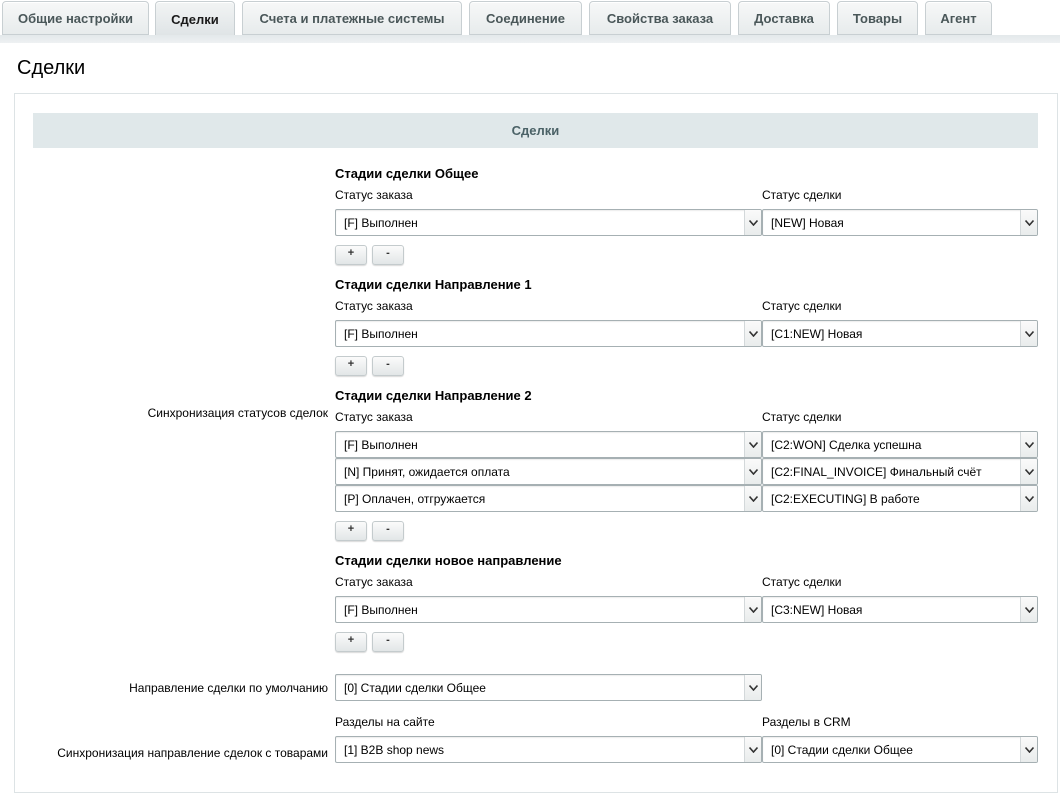  Describe the element at coordinates (448, 560) in the screenshot. I see `group-title: Стадии сделки новое направление` at that location.